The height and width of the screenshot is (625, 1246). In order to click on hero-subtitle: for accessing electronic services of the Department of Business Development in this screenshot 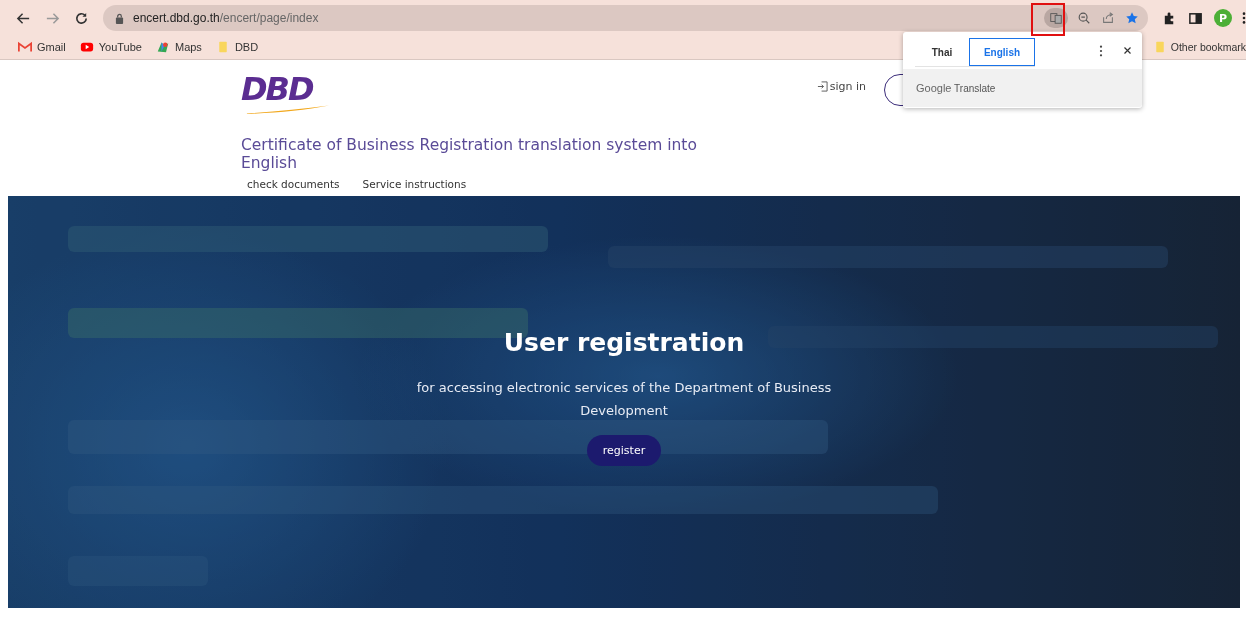, I will do `click(624, 399)`.